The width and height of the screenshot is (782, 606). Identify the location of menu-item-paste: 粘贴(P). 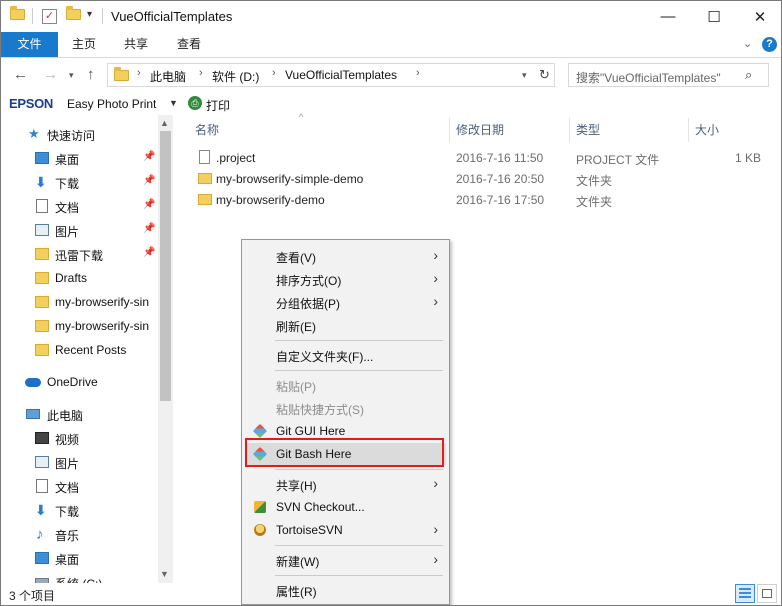
(345, 385).